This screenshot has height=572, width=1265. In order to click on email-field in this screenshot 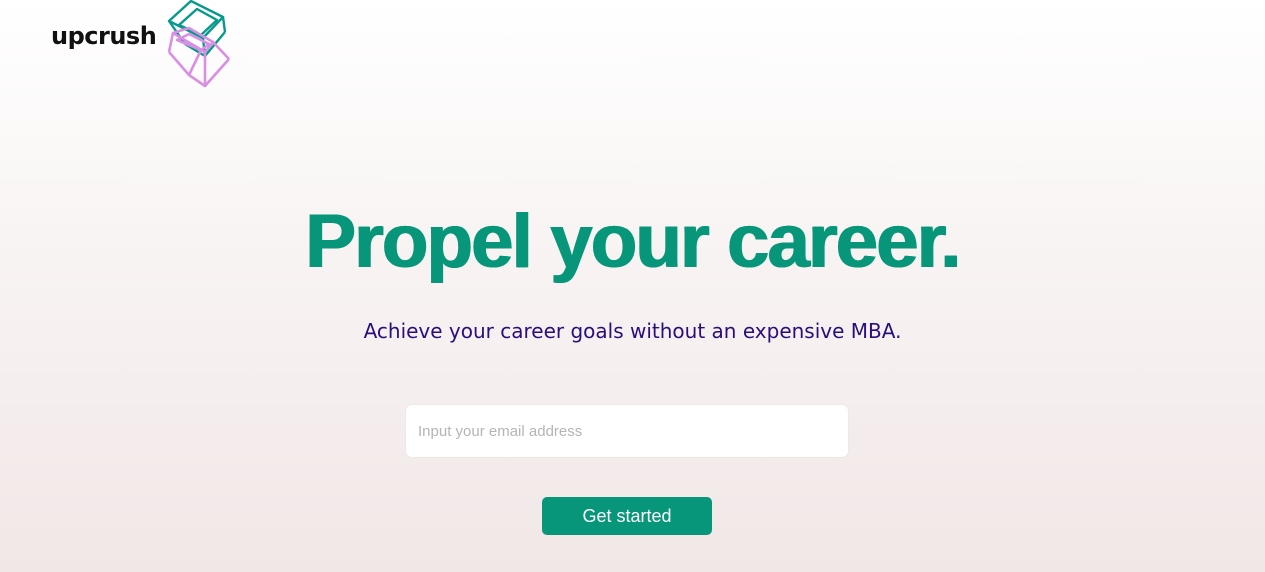, I will do `click(627, 431)`.